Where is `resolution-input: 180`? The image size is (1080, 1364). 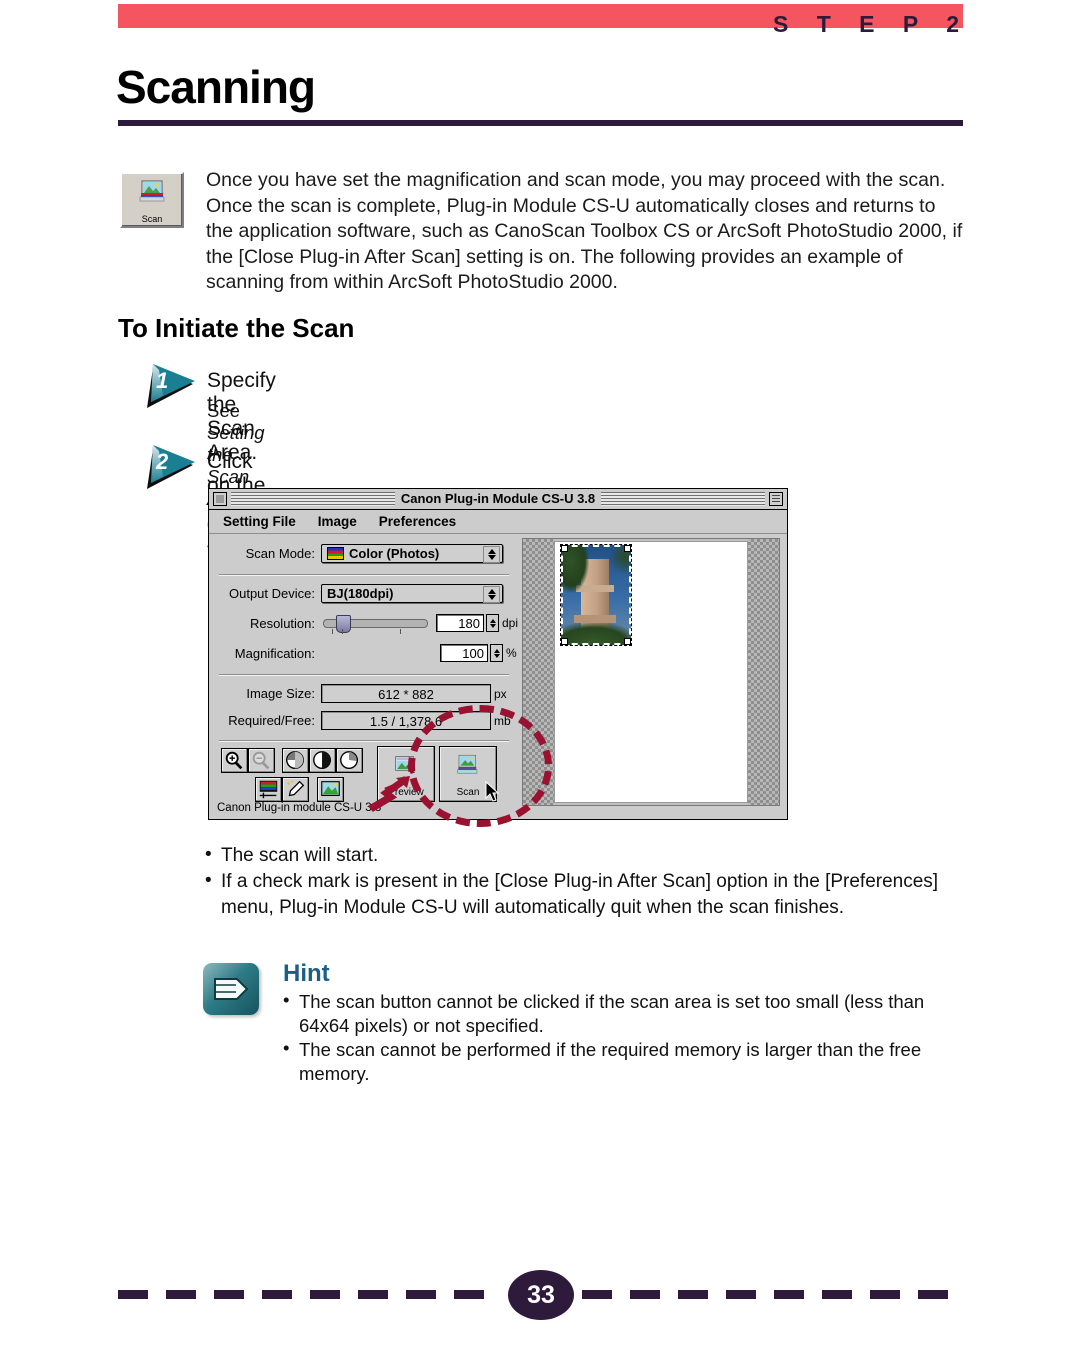
resolution-input: 180 is located at coordinates (460, 623).